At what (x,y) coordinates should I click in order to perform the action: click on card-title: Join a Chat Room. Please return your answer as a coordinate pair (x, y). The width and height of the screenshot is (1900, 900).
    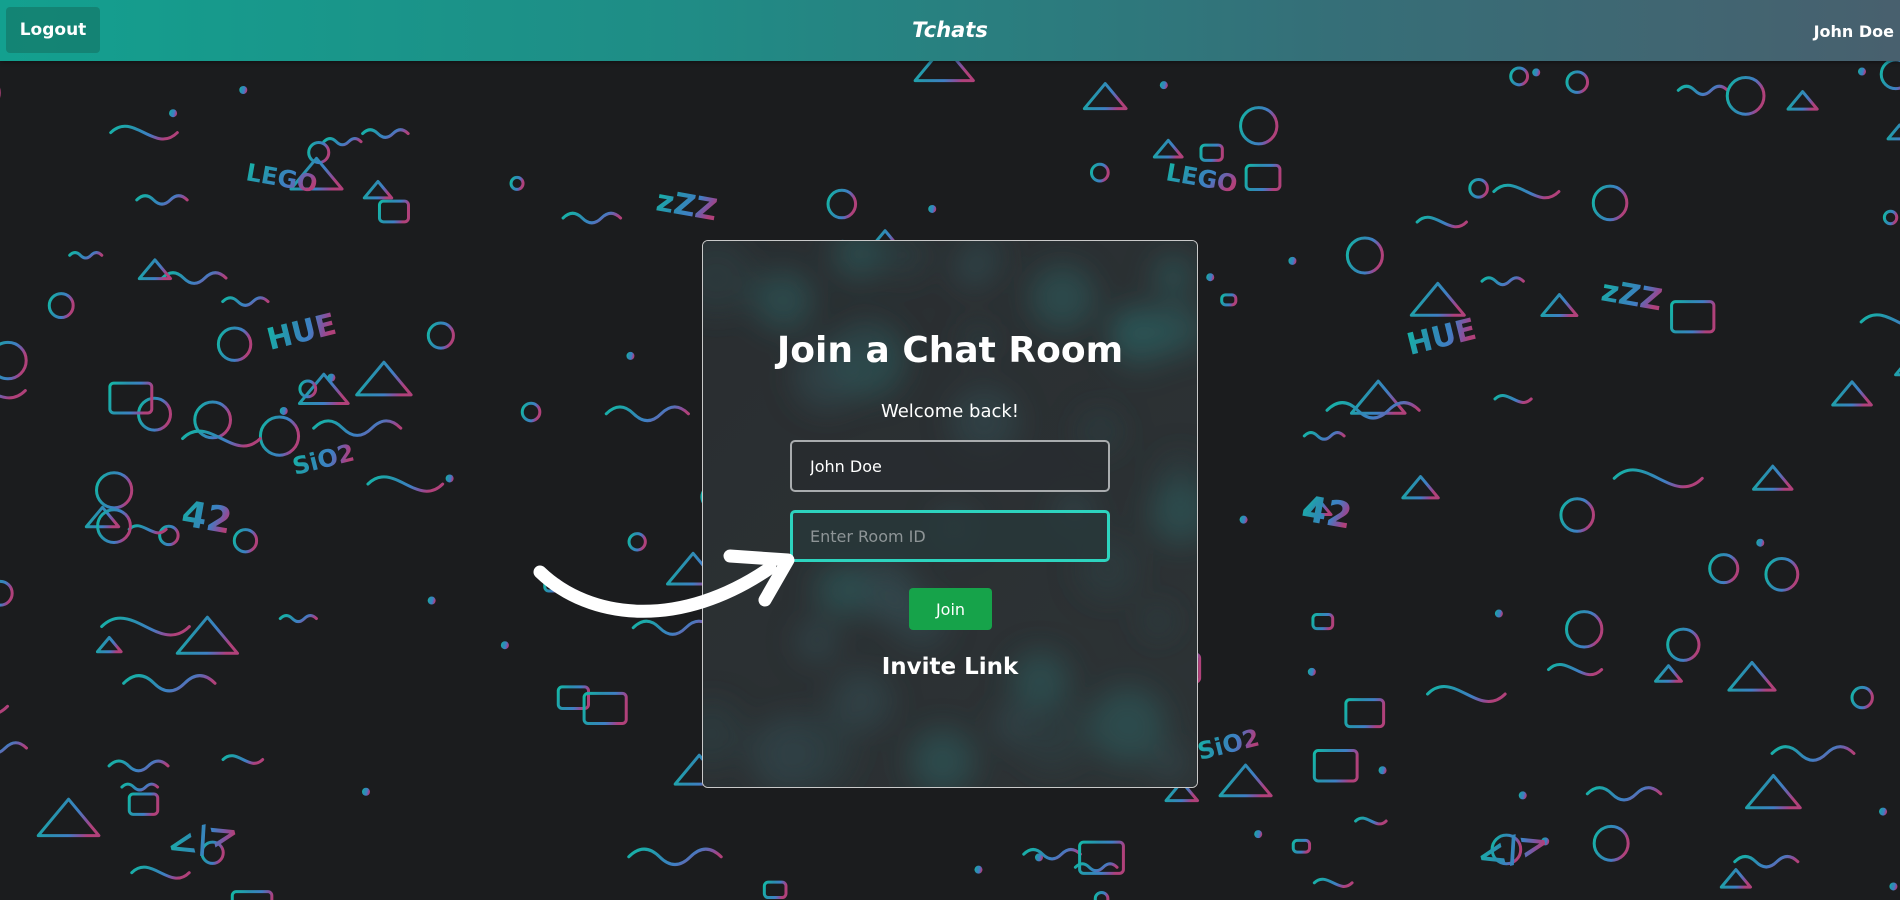
    Looking at the image, I should click on (950, 350).